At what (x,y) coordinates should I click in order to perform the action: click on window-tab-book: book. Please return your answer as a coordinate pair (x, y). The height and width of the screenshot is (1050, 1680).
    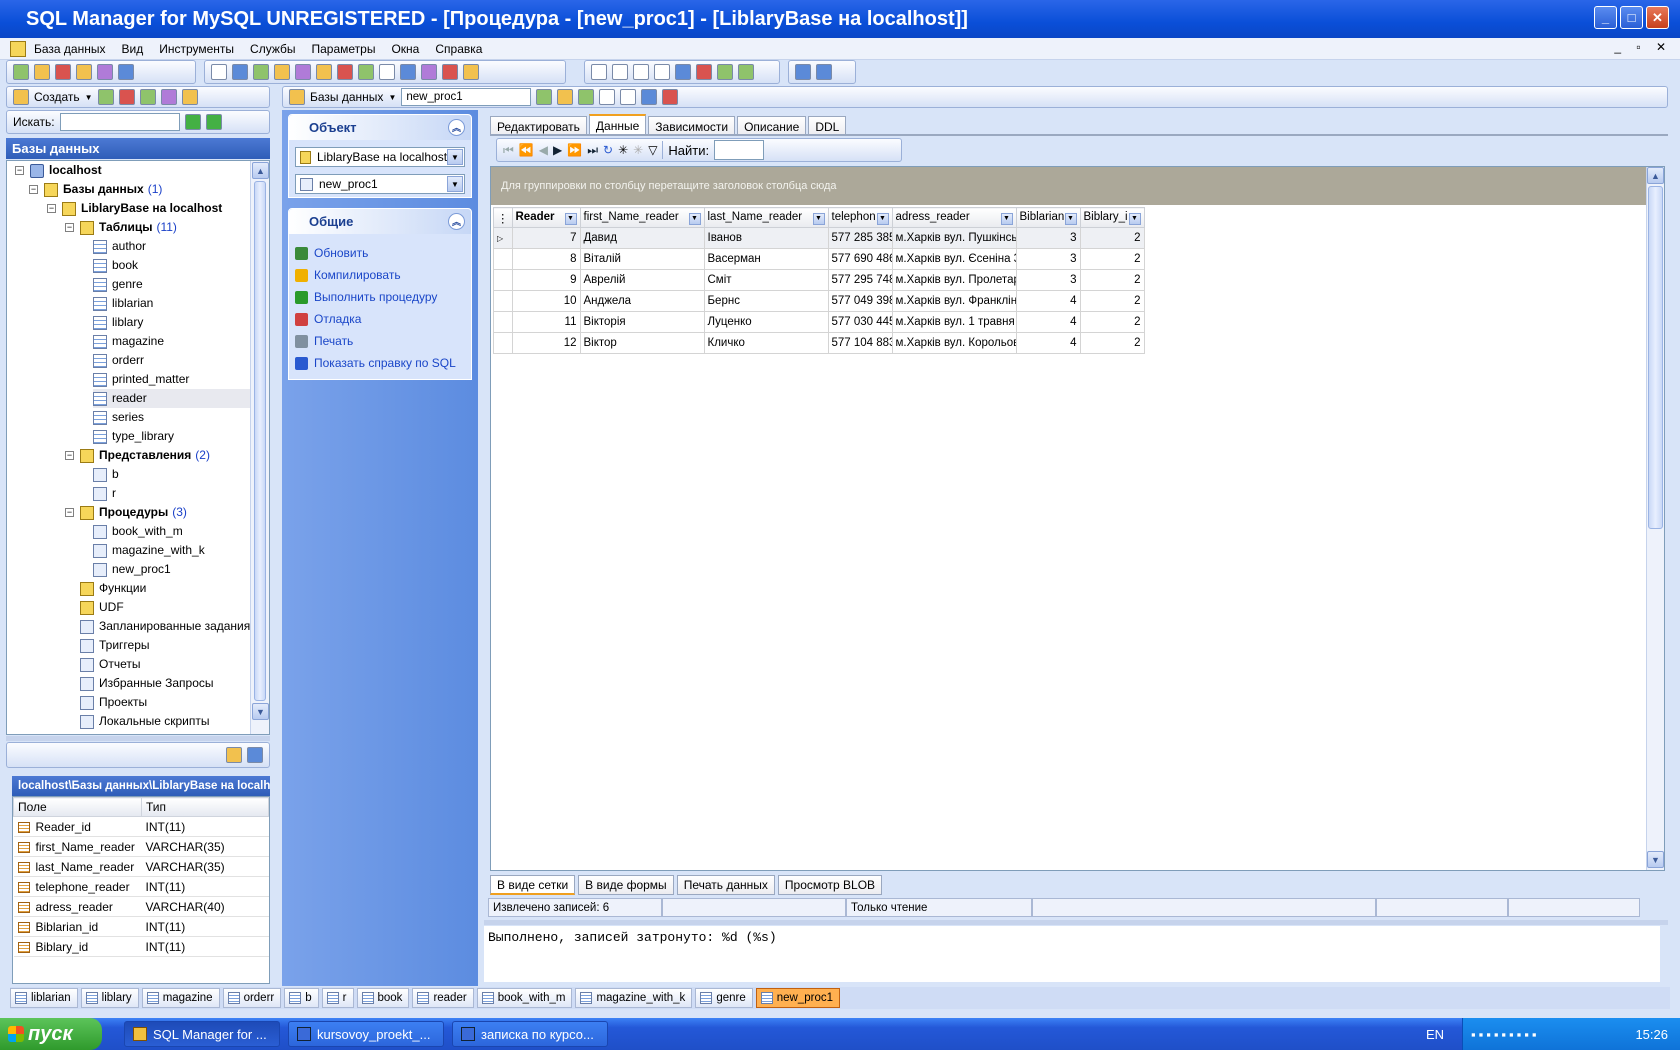
    Looking at the image, I should click on (383, 998).